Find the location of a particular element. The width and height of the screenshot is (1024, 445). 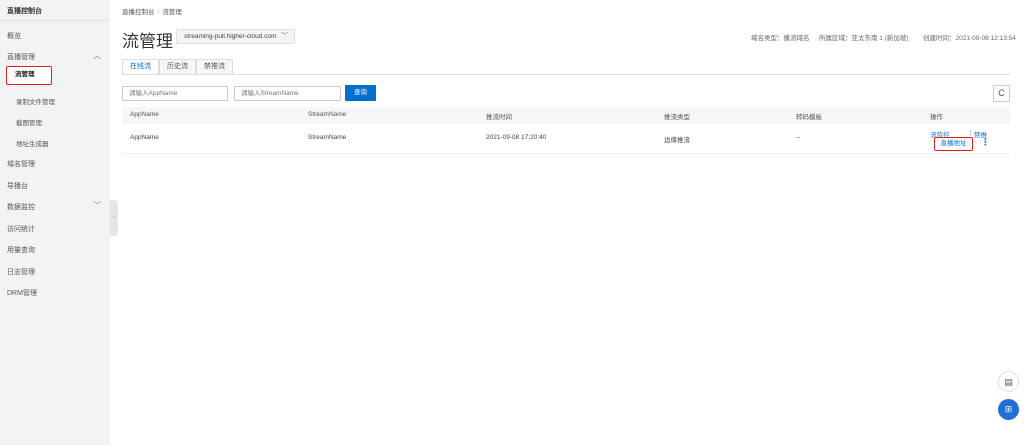

refresh-button: C is located at coordinates (1001, 93).